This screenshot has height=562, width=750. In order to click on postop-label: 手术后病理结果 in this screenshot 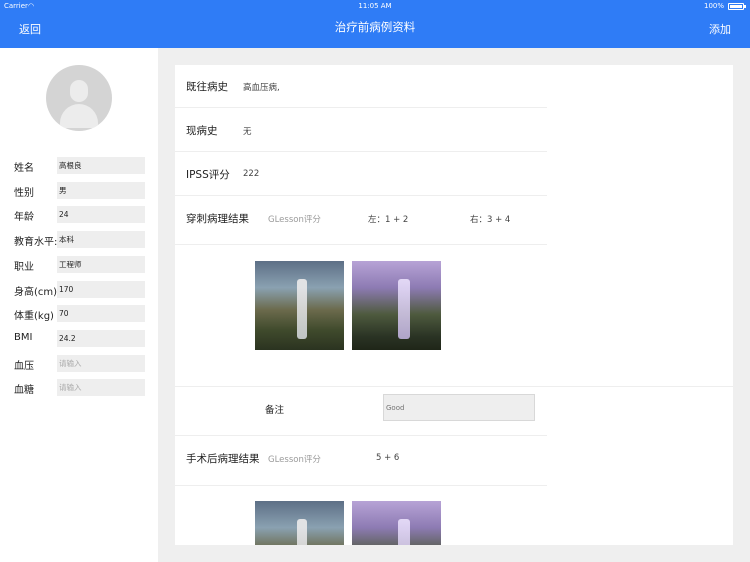, I will do `click(223, 459)`.